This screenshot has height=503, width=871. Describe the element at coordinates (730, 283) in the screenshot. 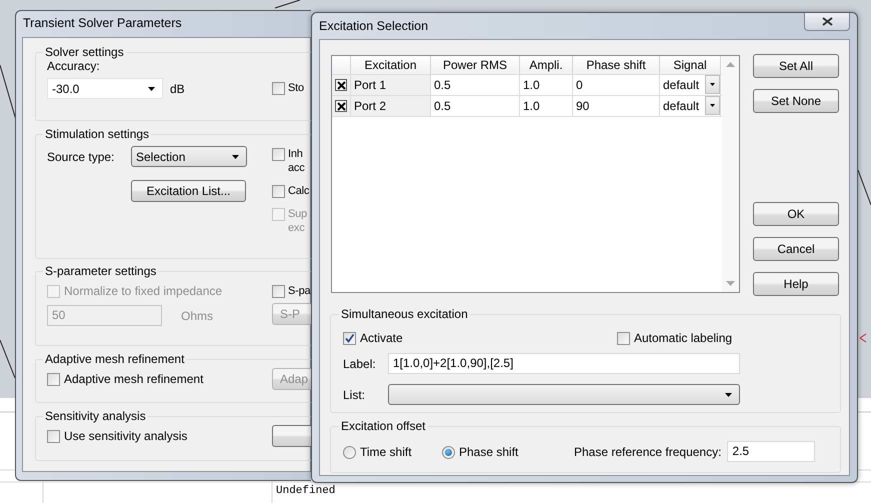

I see `down-arrow-icon` at that location.